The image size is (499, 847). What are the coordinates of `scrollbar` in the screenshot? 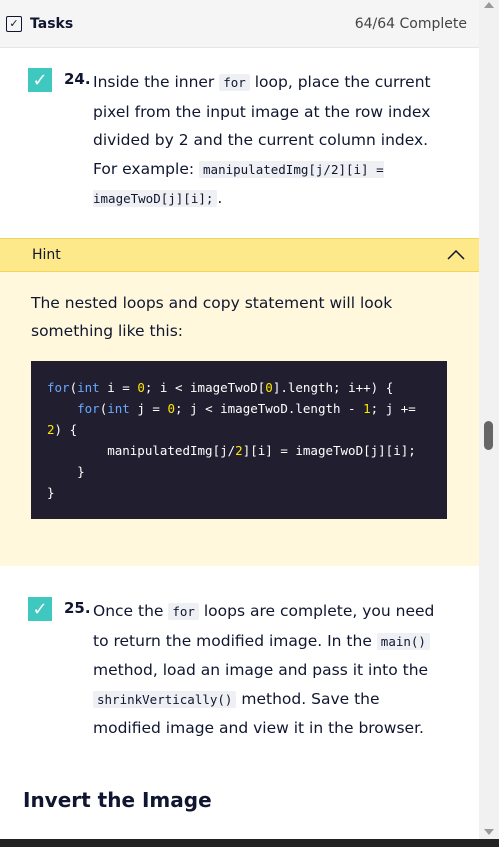 It's located at (489, 423).